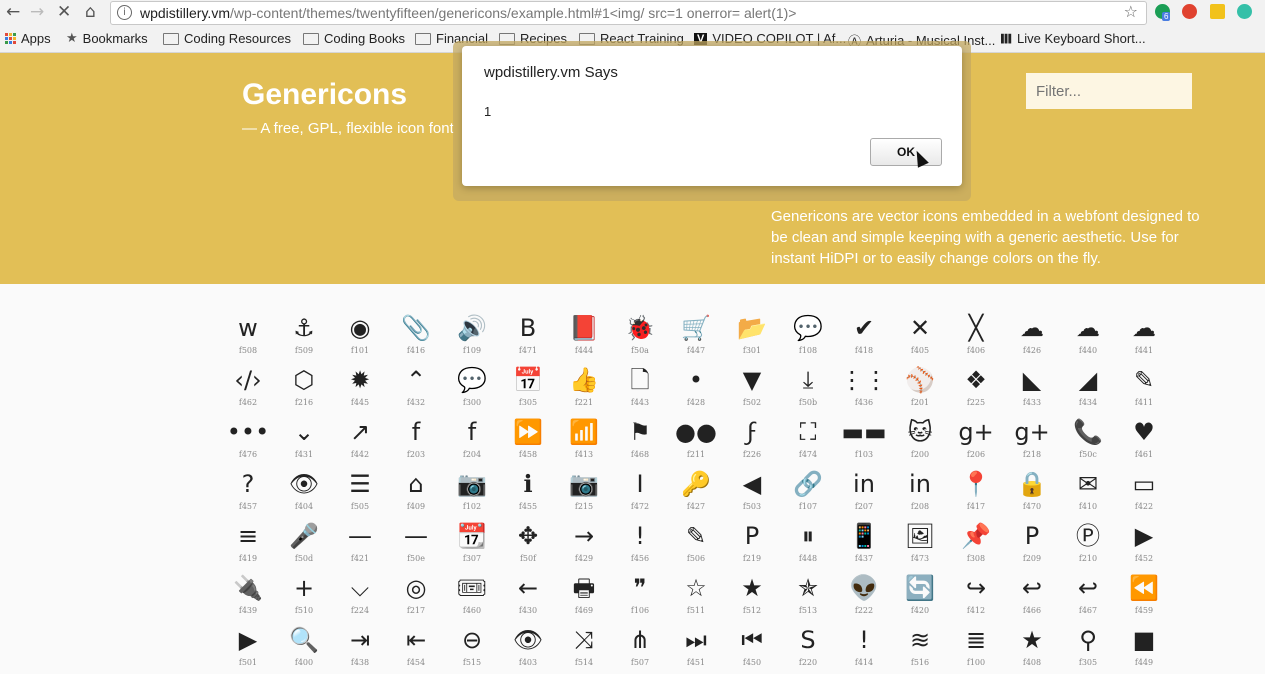 This screenshot has width=1265, height=674. I want to click on icon-cell: ★ f512, so click(752, 596).